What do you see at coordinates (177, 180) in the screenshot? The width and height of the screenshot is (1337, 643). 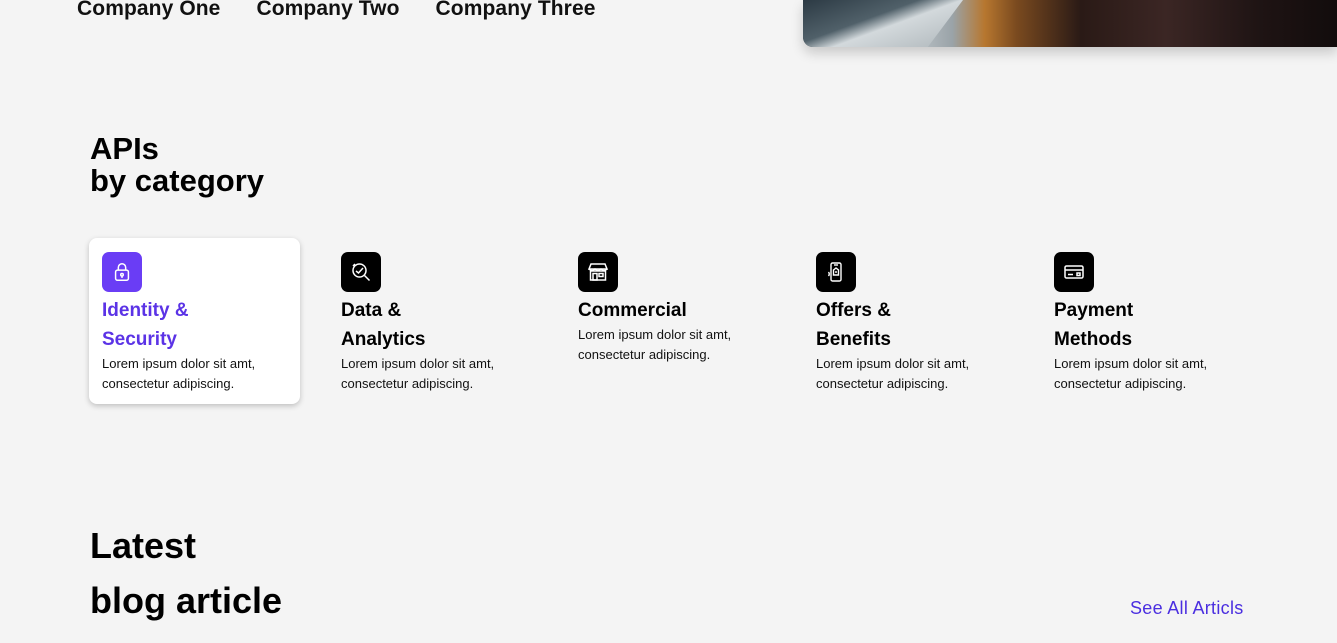 I see `apis-title-line2: by category` at bounding box center [177, 180].